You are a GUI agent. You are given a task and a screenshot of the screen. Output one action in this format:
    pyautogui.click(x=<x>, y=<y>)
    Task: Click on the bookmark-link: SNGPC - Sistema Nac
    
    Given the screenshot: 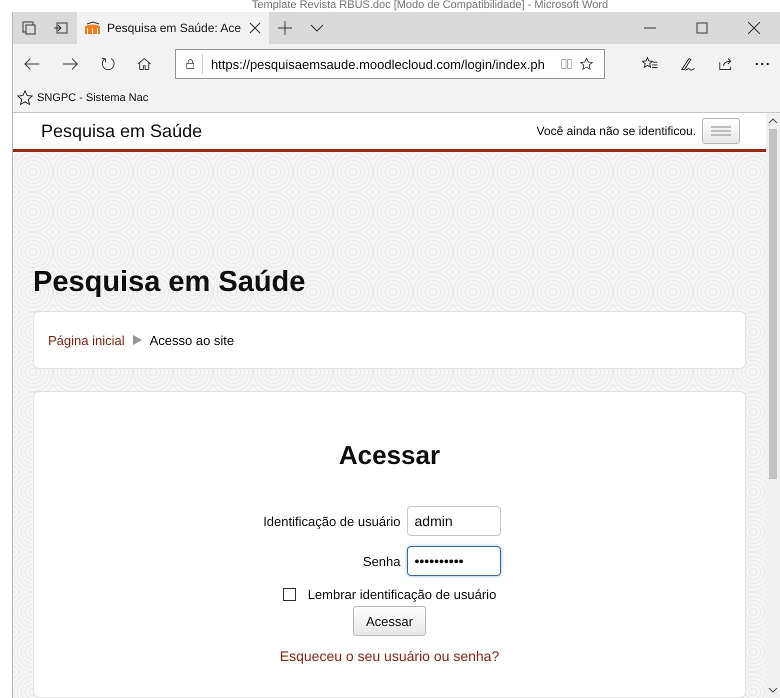 What is the action you would take?
    pyautogui.click(x=82, y=98)
    